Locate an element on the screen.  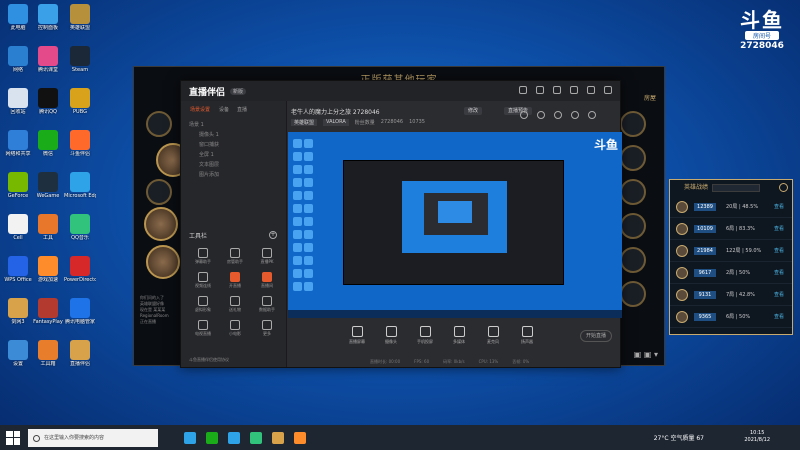
hero-record-row: 10109 6局 | 83.3% 查看 is located at coordinates (731, 229).